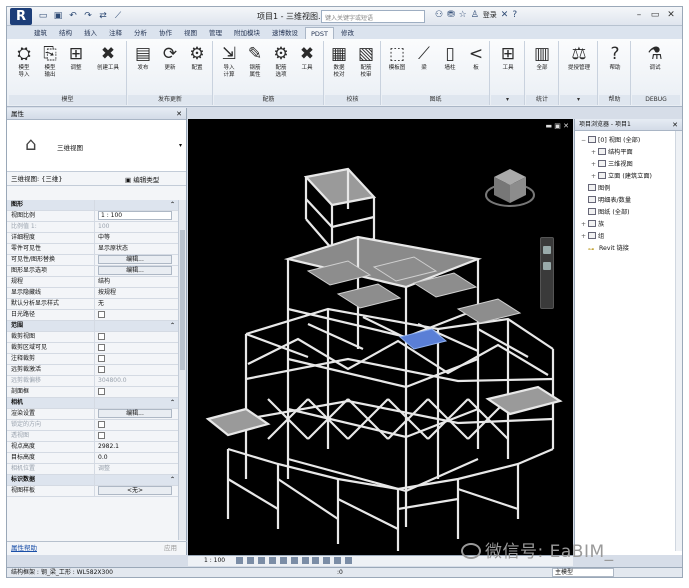 Image resolution: width=689 pixels, height=588 pixels. What do you see at coordinates (316, 560) in the screenshot?
I see `lock-view-icon` at bounding box center [316, 560].